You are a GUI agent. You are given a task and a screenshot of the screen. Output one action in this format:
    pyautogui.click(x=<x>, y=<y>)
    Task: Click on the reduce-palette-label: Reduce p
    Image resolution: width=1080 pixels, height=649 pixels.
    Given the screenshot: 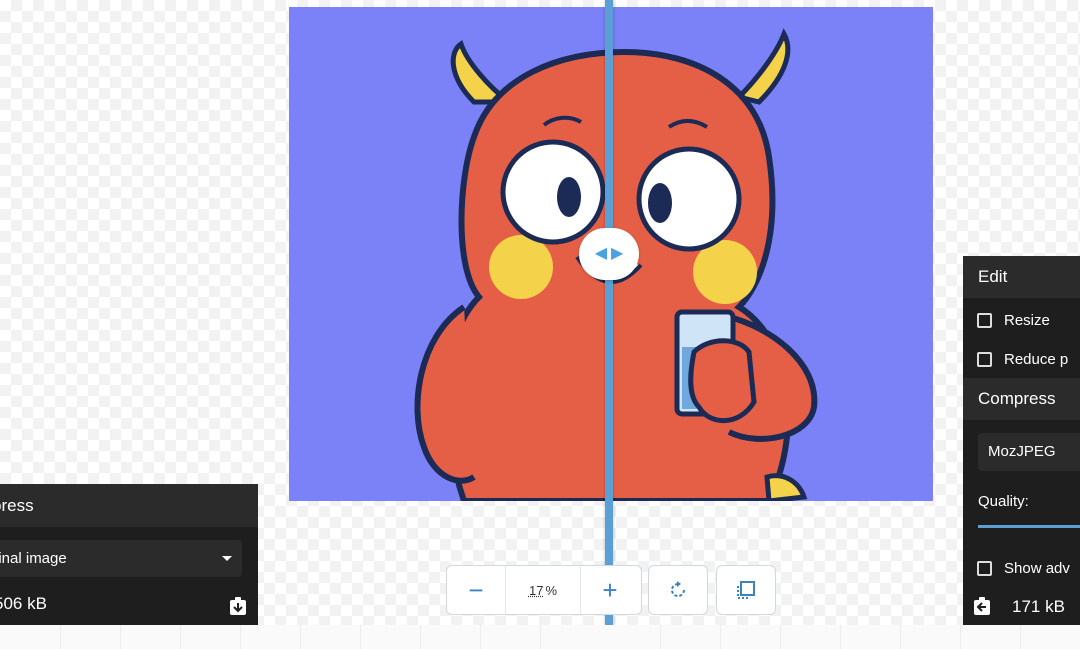 What is the action you would take?
    pyautogui.click(x=1036, y=359)
    